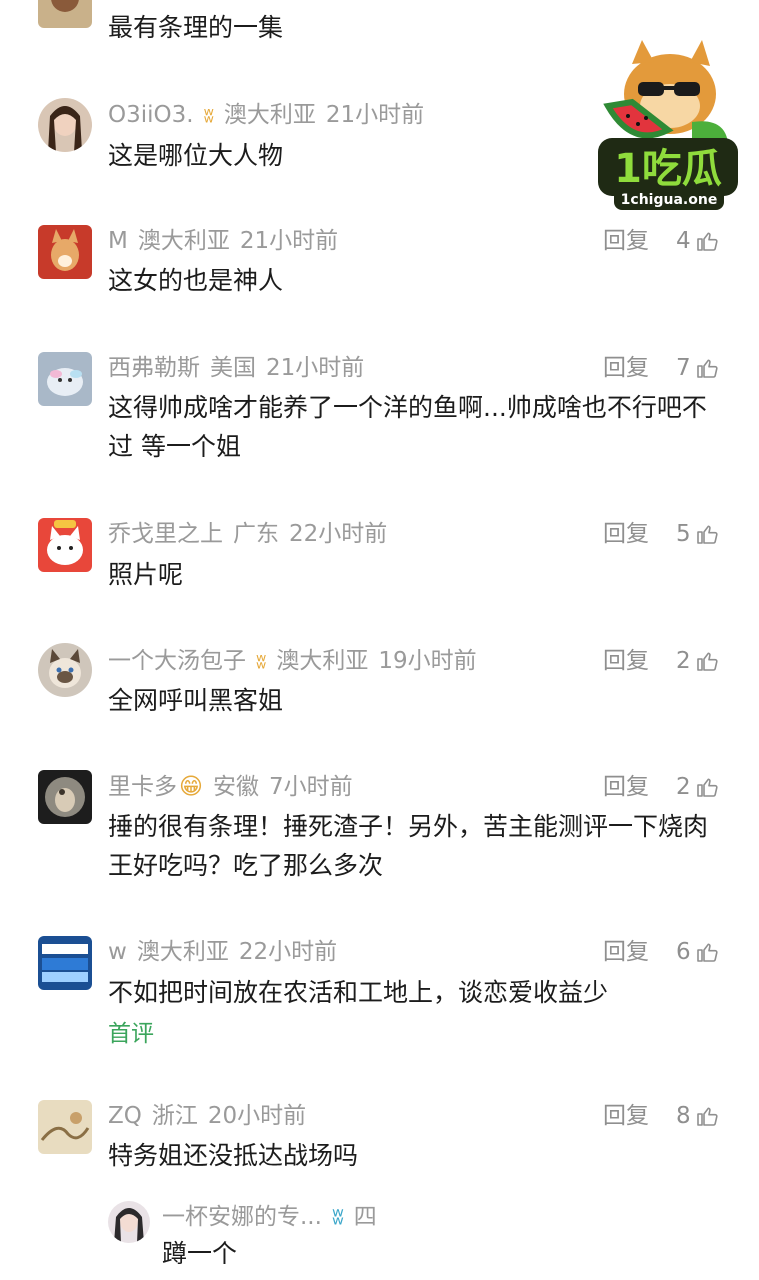  I want to click on comment-username: ZQ, so click(125, 1116).